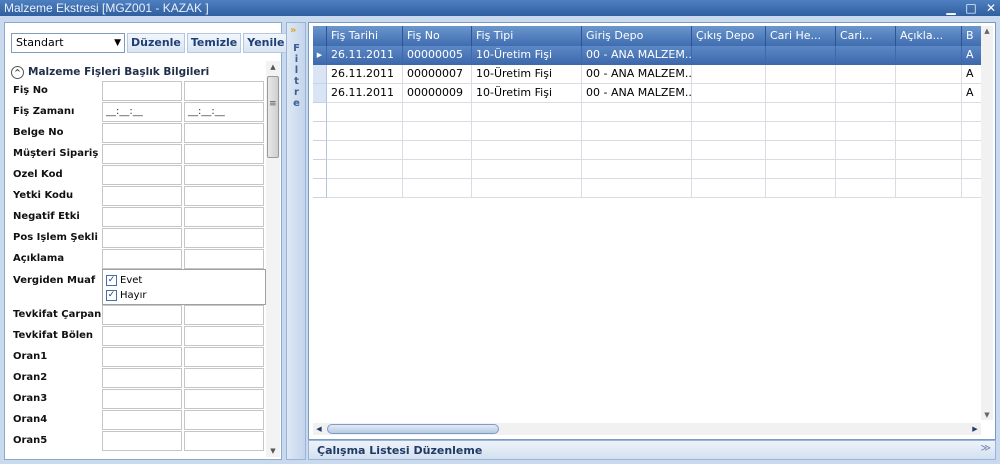 The width and height of the screenshot is (1000, 464). What do you see at coordinates (142, 441) in the screenshot?
I see `oran5-from-input` at bounding box center [142, 441].